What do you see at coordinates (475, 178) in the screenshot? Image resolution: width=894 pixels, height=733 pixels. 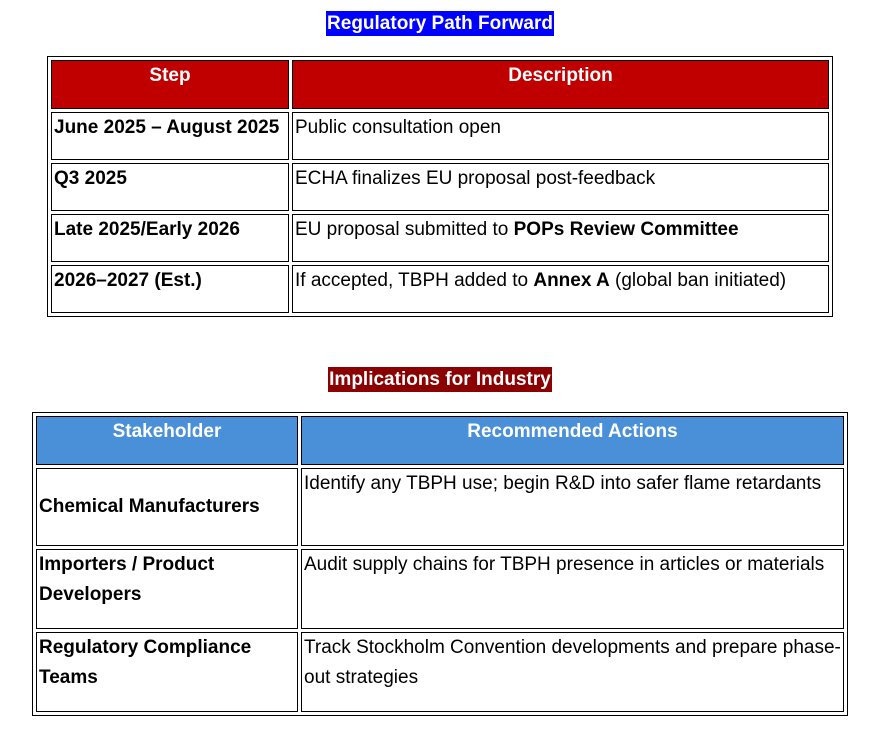 I see `description-text: ECHA finalizes EU proposal post-feedback` at bounding box center [475, 178].